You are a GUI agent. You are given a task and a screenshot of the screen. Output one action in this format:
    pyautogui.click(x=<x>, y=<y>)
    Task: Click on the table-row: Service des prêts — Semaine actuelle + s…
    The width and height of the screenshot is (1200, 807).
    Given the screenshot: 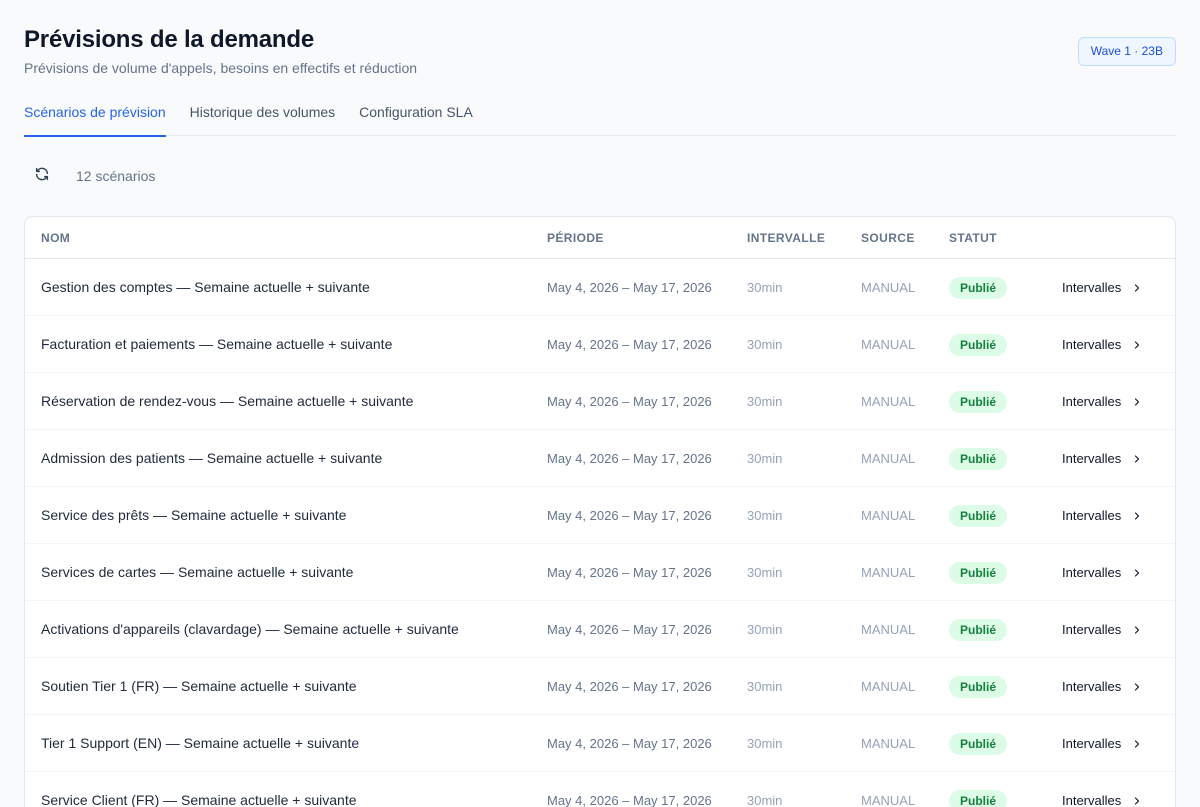 What is the action you would take?
    pyautogui.click(x=600, y=515)
    